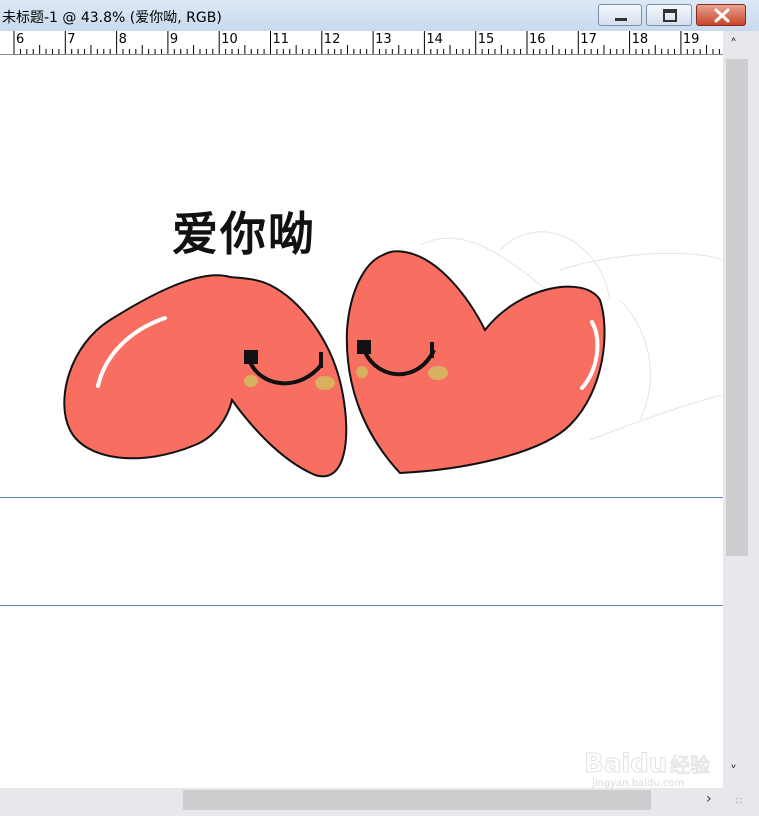 This screenshot has height=816, width=759. What do you see at coordinates (71, 39) in the screenshot?
I see `ruler-label: 7` at bounding box center [71, 39].